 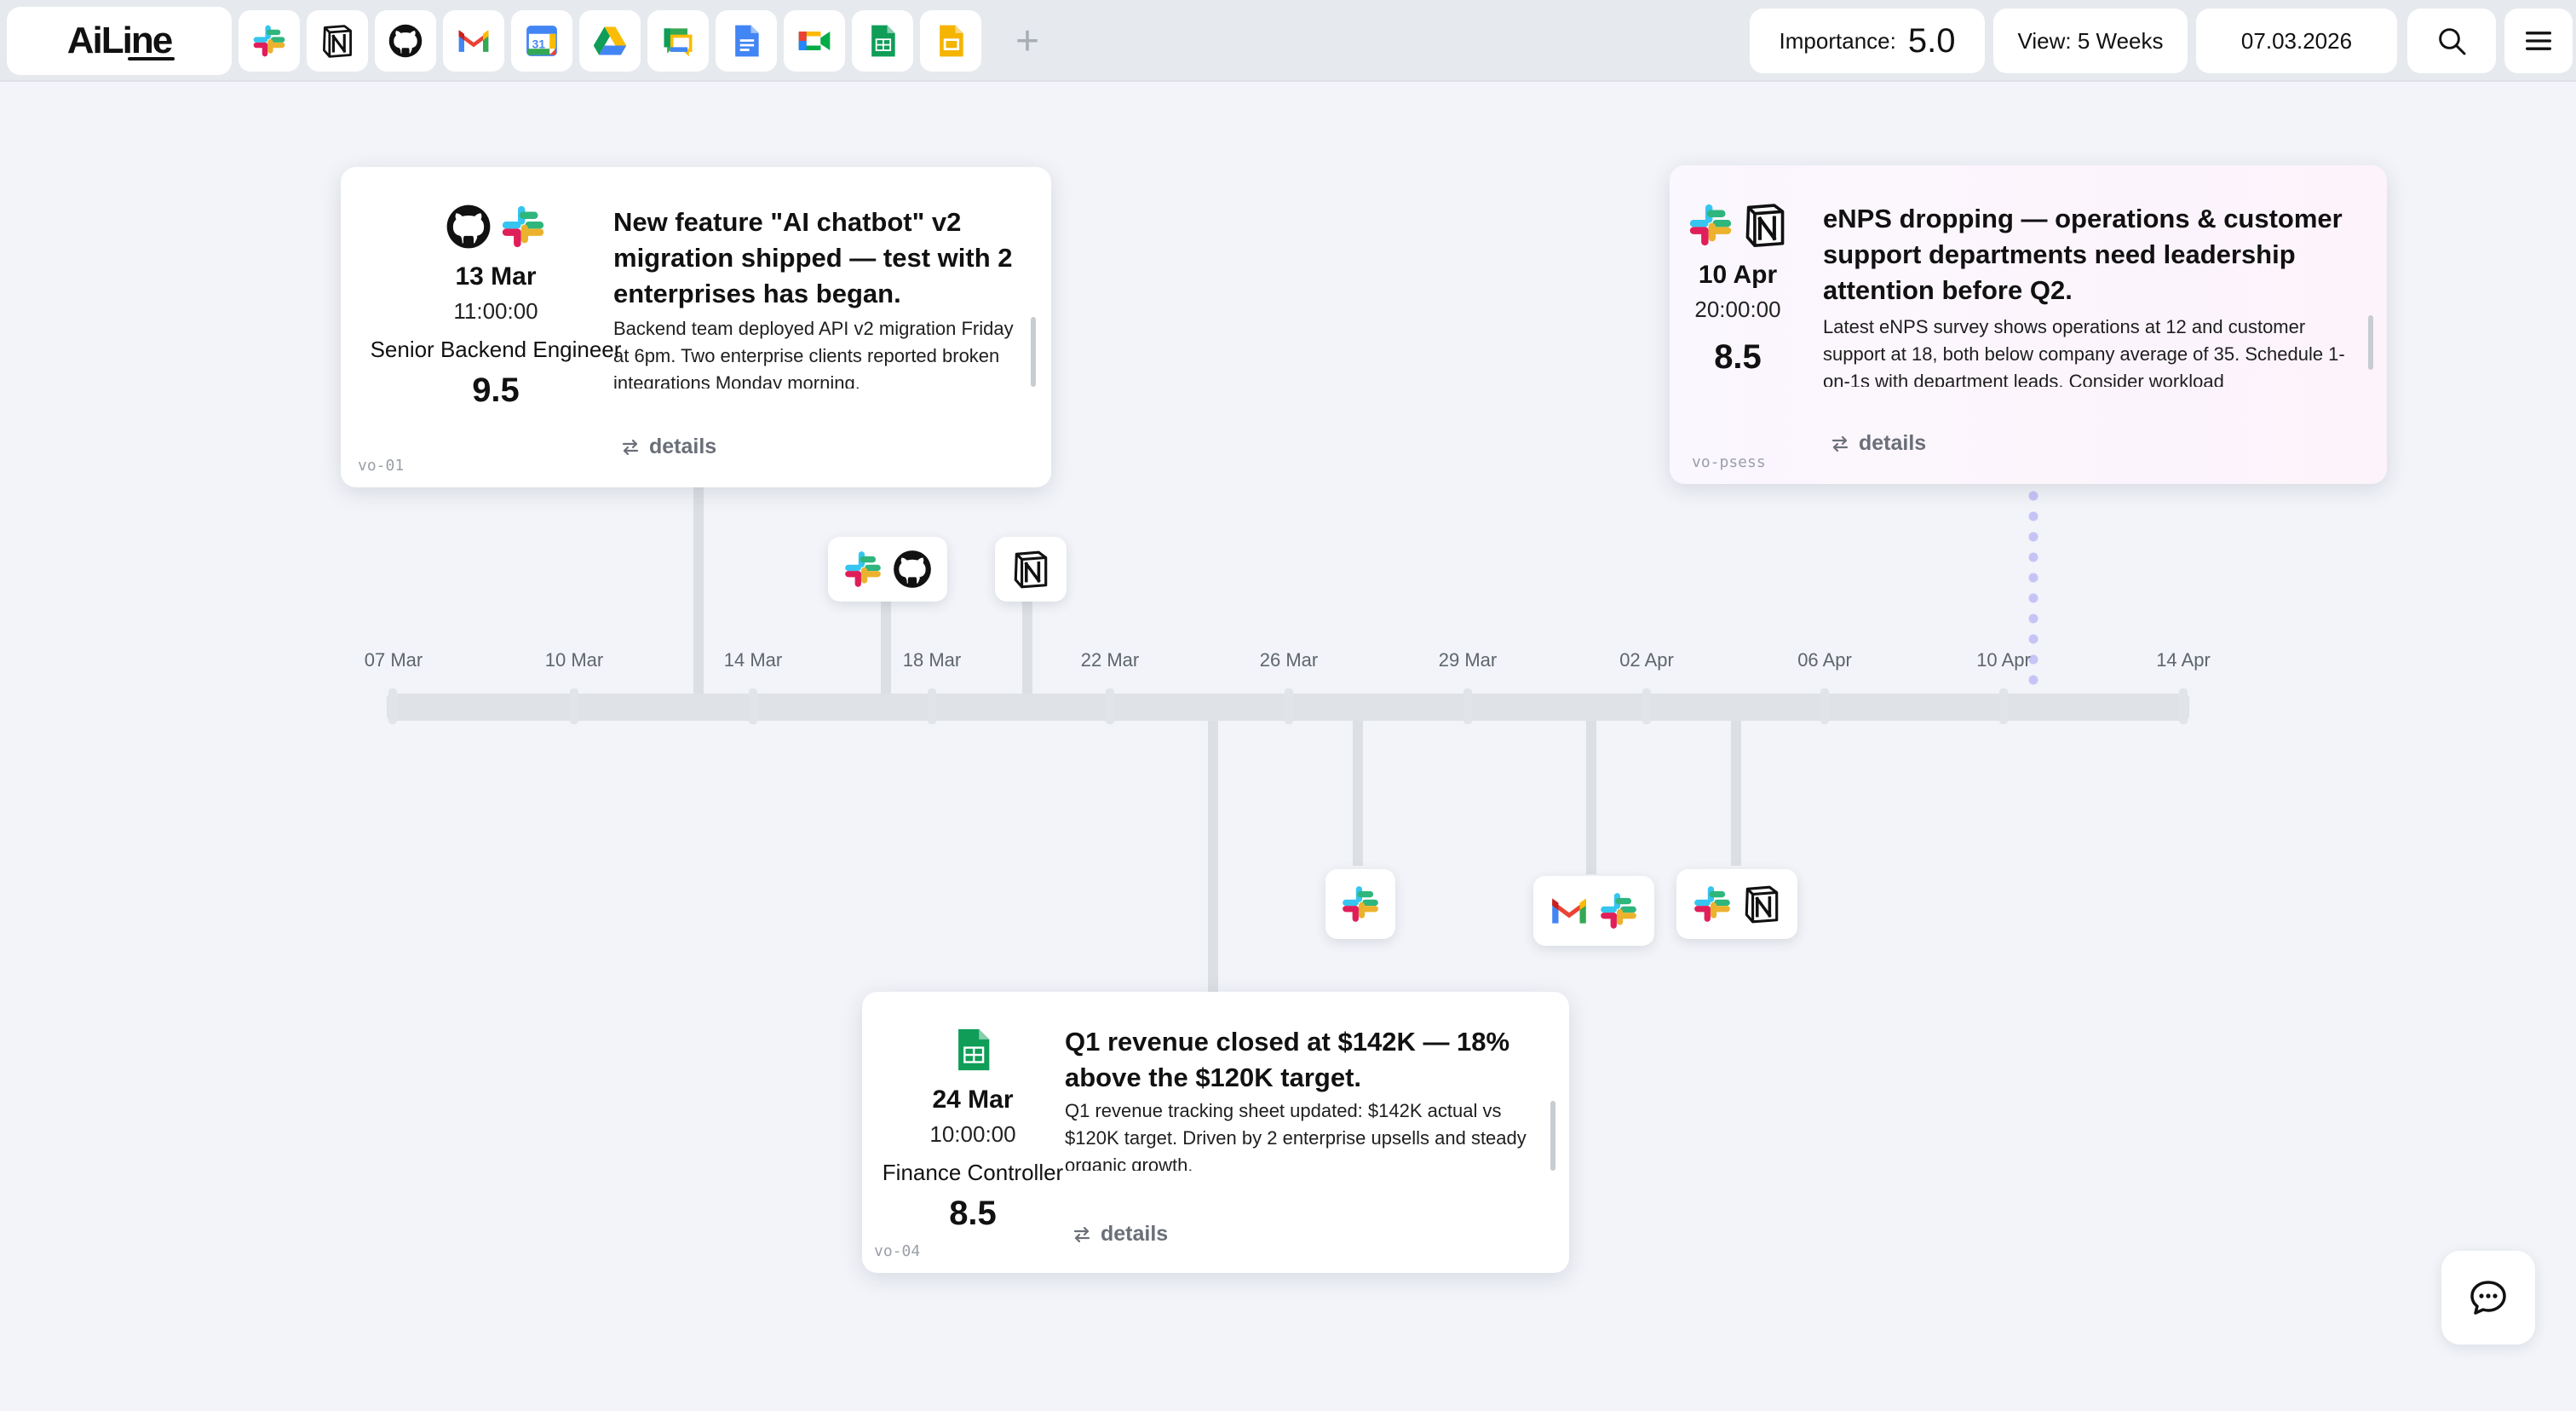 I want to click on google-docs-icon, so click(x=746, y=41).